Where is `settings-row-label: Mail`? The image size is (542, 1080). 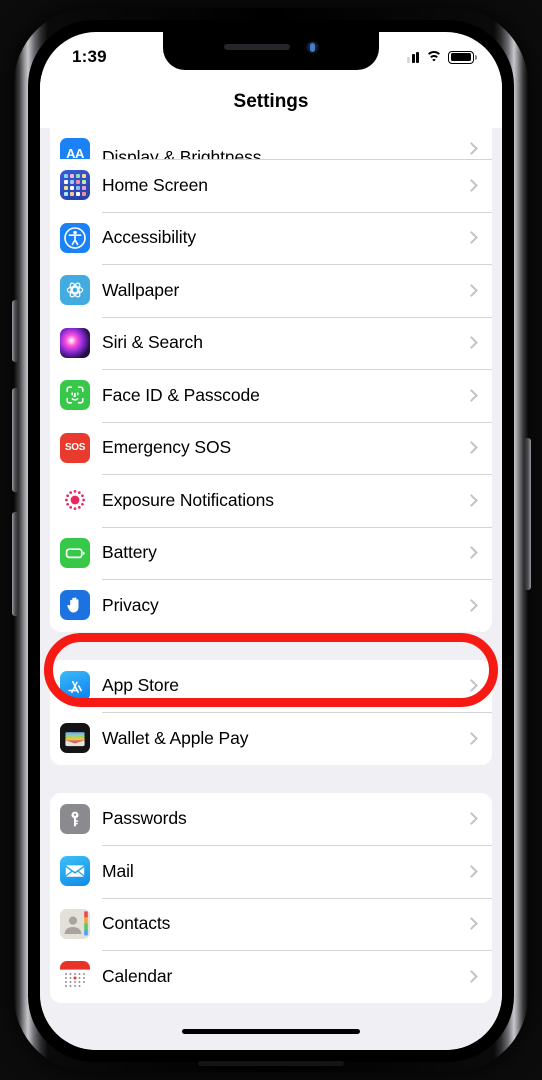 settings-row-label: Mail is located at coordinates (118, 870).